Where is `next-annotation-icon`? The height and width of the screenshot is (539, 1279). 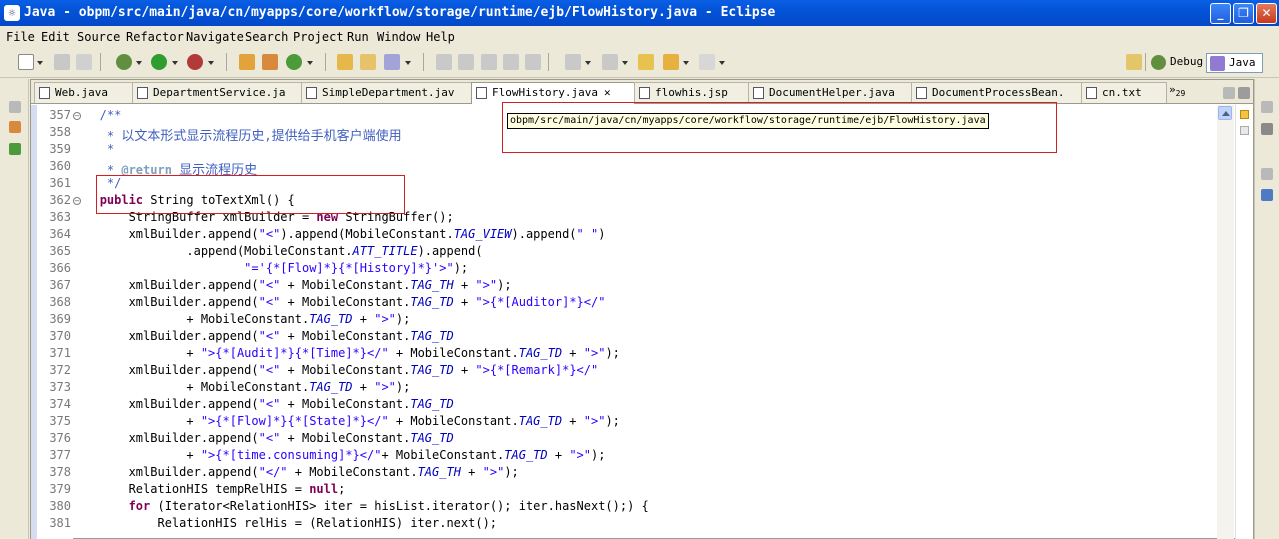 next-annotation-icon is located at coordinates (573, 62).